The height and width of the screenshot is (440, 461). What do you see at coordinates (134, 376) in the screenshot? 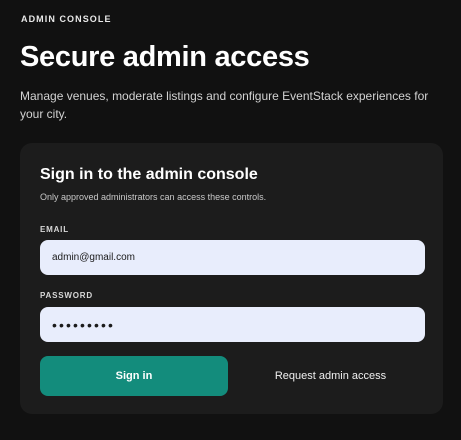
I see `sign-in-button: Sign in` at bounding box center [134, 376].